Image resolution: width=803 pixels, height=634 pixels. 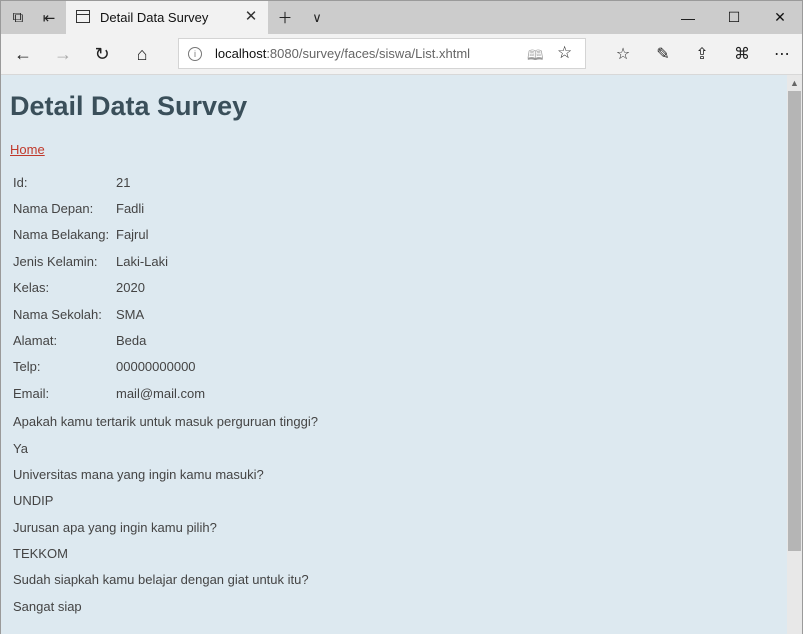 What do you see at coordinates (123, 182) in the screenshot?
I see `field-value: 21` at bounding box center [123, 182].